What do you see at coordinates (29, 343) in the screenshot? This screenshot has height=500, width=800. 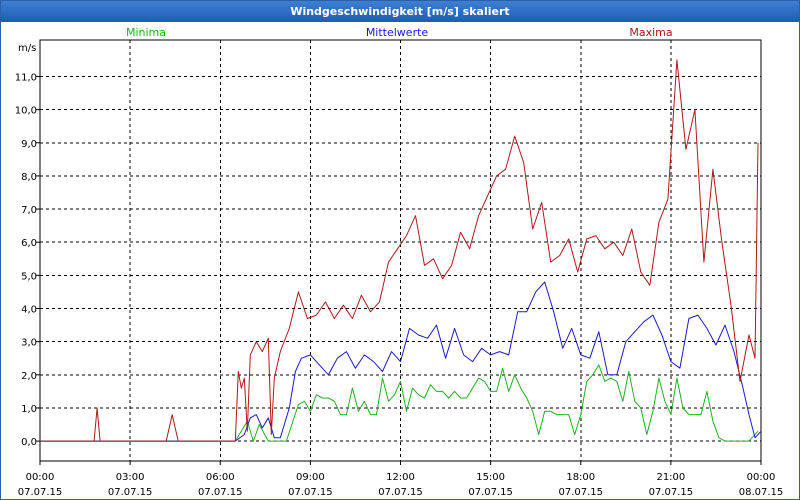 I see `y-tick-label: 3,0` at bounding box center [29, 343].